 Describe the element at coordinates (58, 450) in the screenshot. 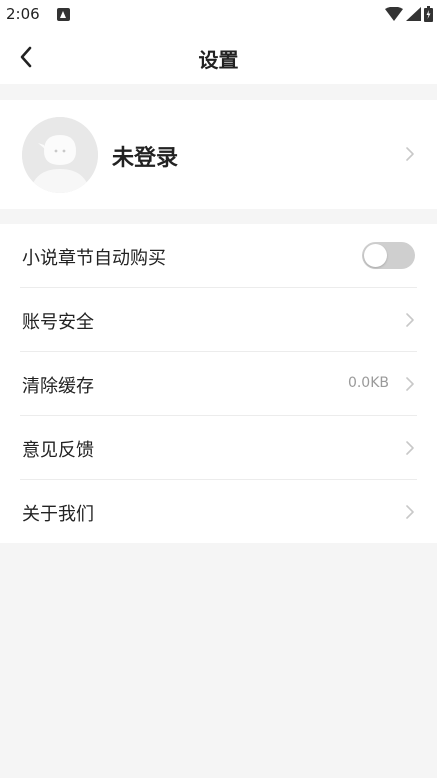

I see `setting-label: 意见反馈` at that location.